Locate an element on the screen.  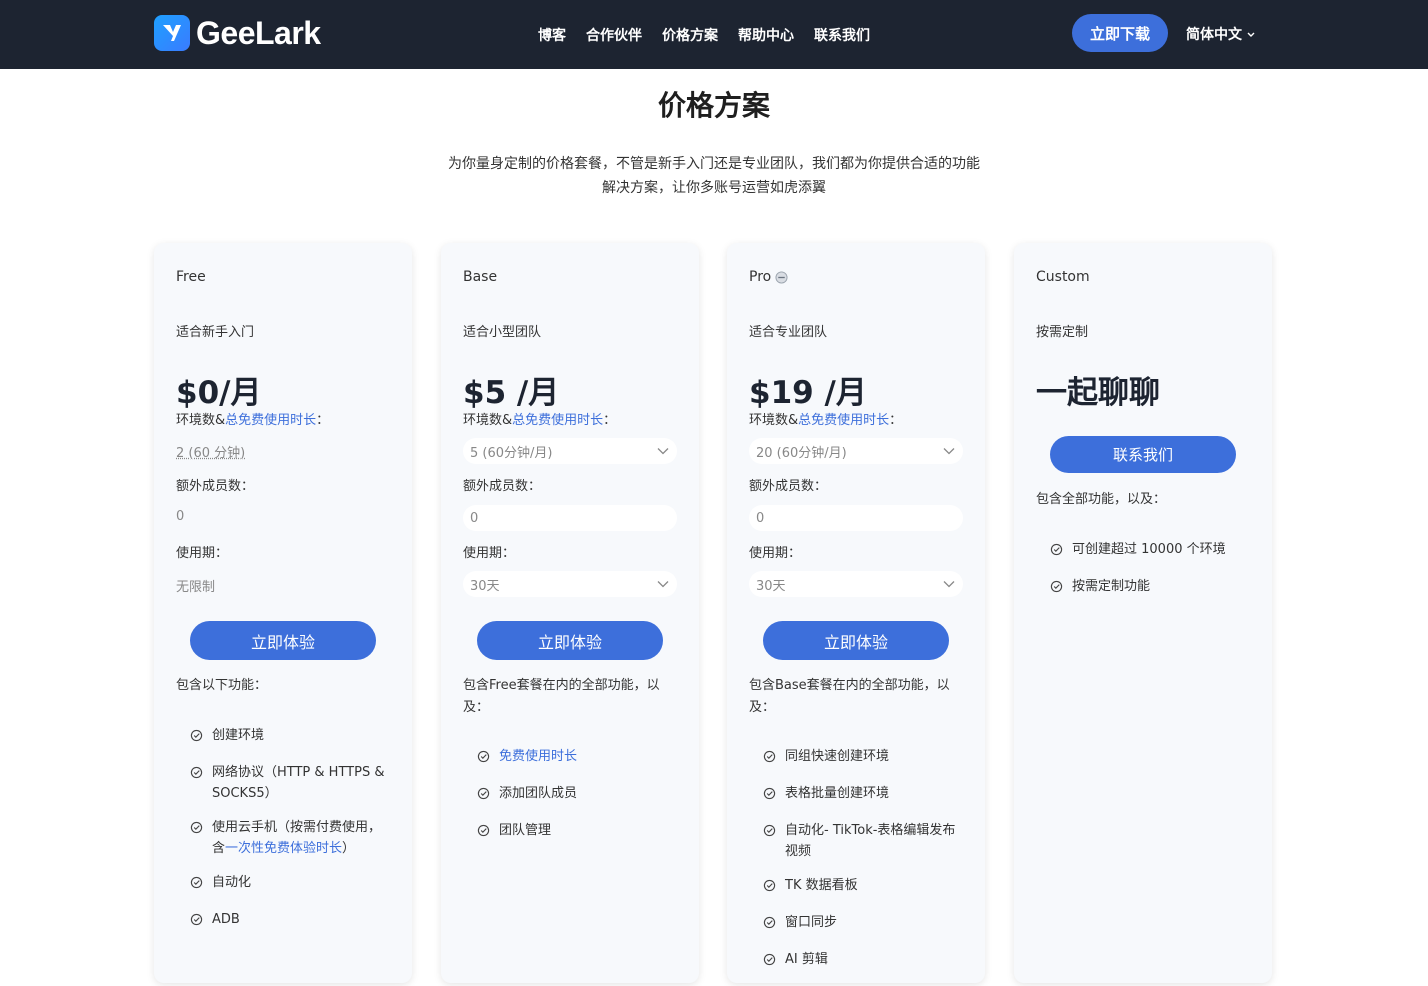
plan-name: Base is located at coordinates (480, 277).